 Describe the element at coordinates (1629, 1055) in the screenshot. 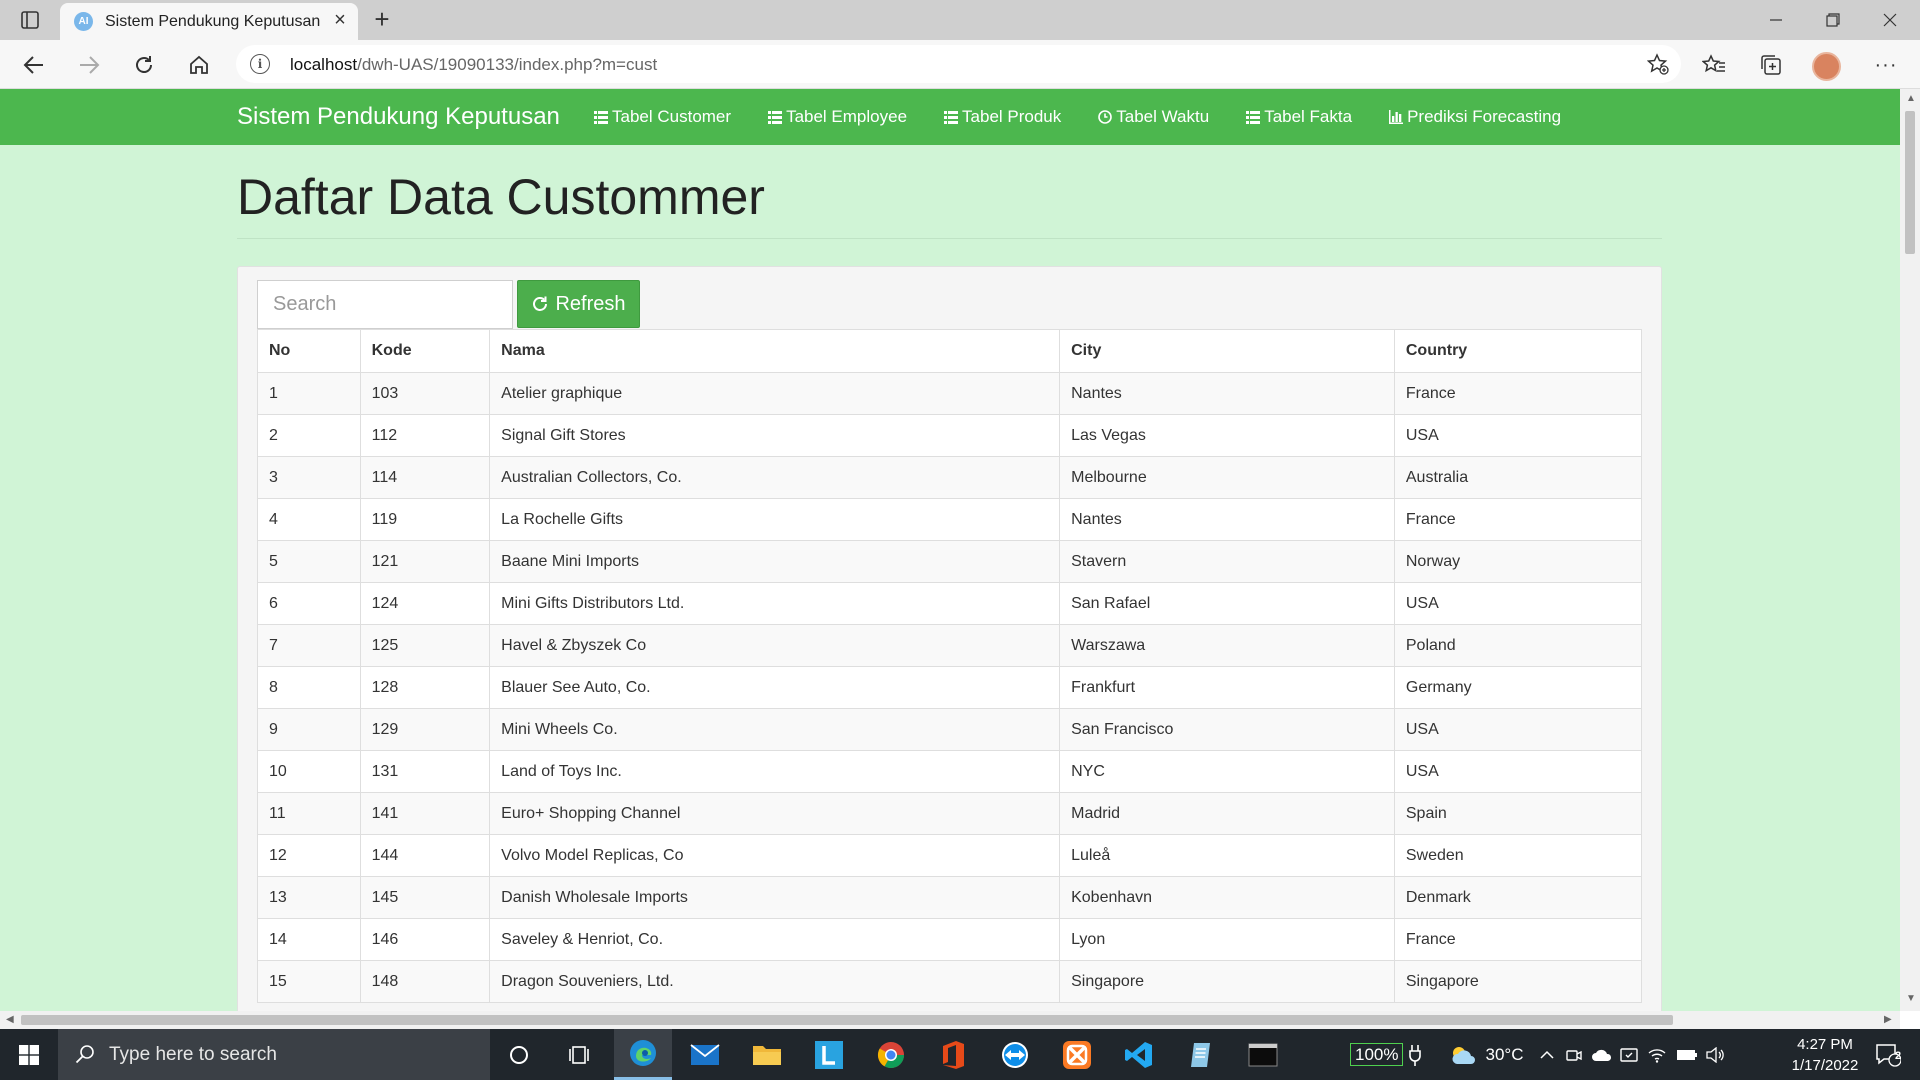

I see `security-icon` at that location.